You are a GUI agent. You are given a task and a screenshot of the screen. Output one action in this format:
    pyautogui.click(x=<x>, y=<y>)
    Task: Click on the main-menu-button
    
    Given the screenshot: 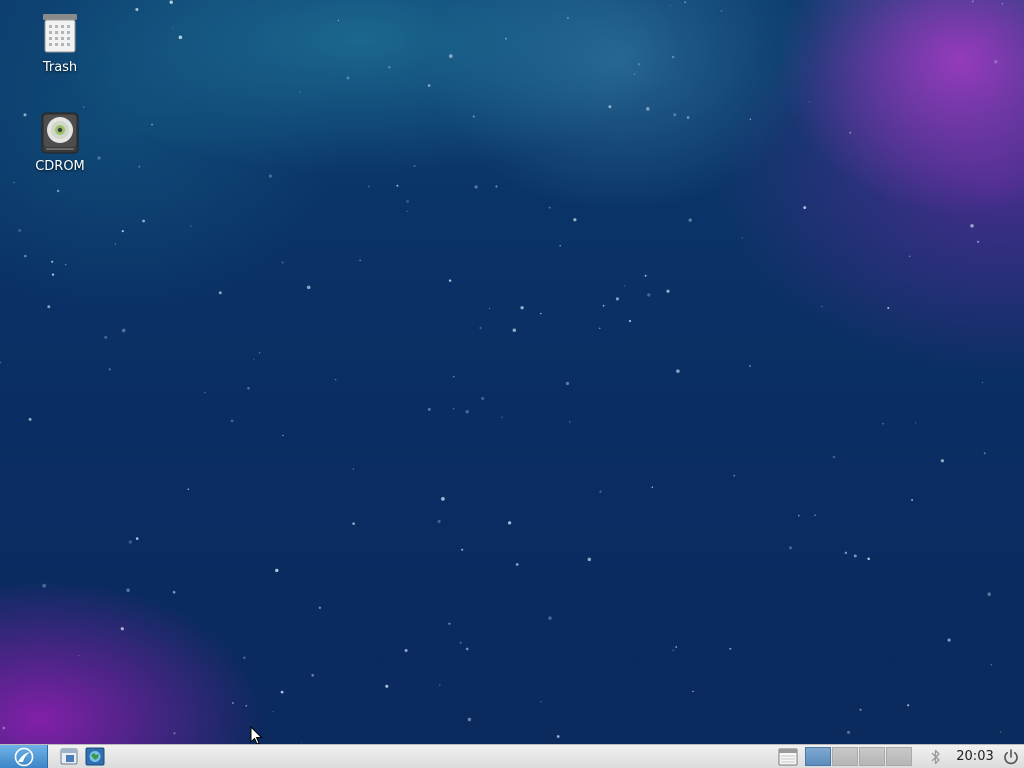 What is the action you would take?
    pyautogui.click(x=24, y=756)
    